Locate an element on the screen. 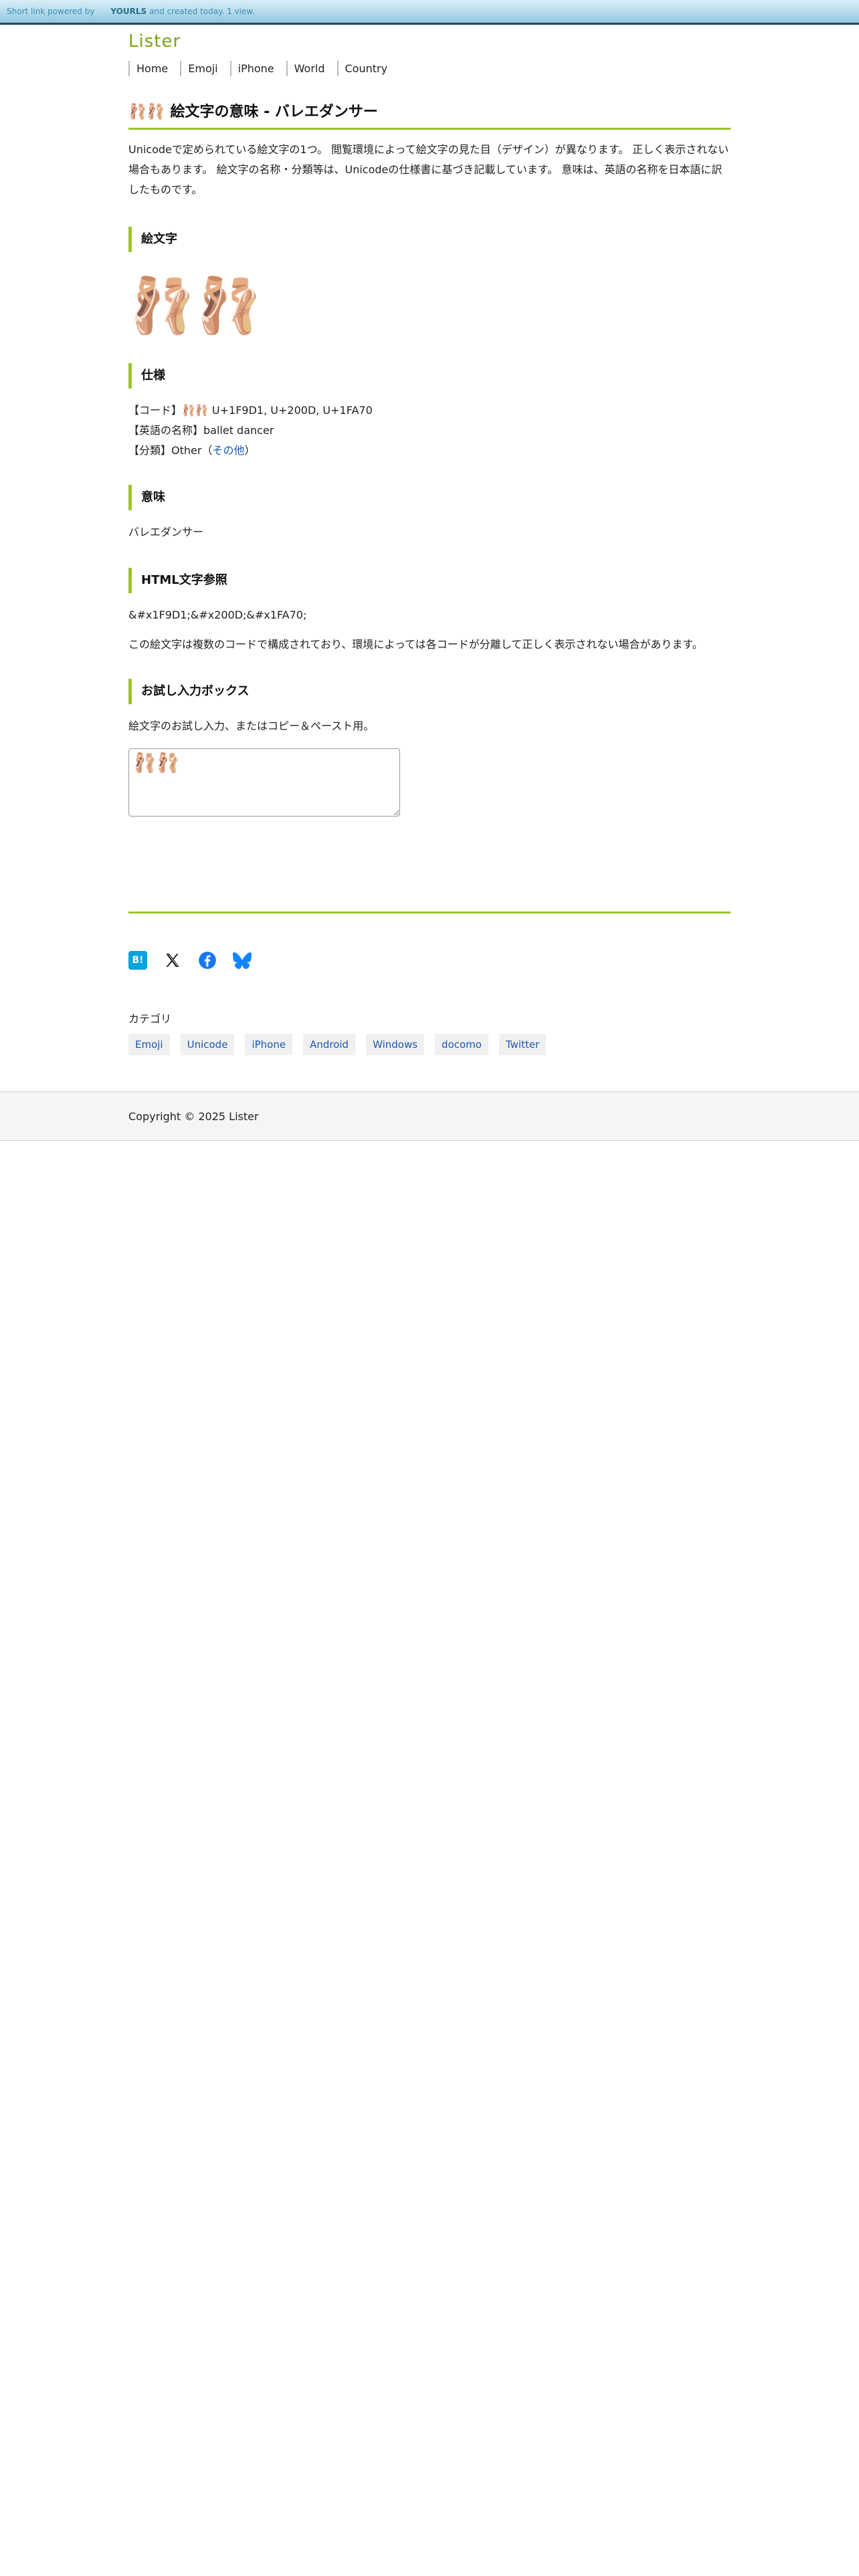 The height and width of the screenshot is (2576, 859). site-footer: Copyright © 2025 Lister is located at coordinates (429, 1116).